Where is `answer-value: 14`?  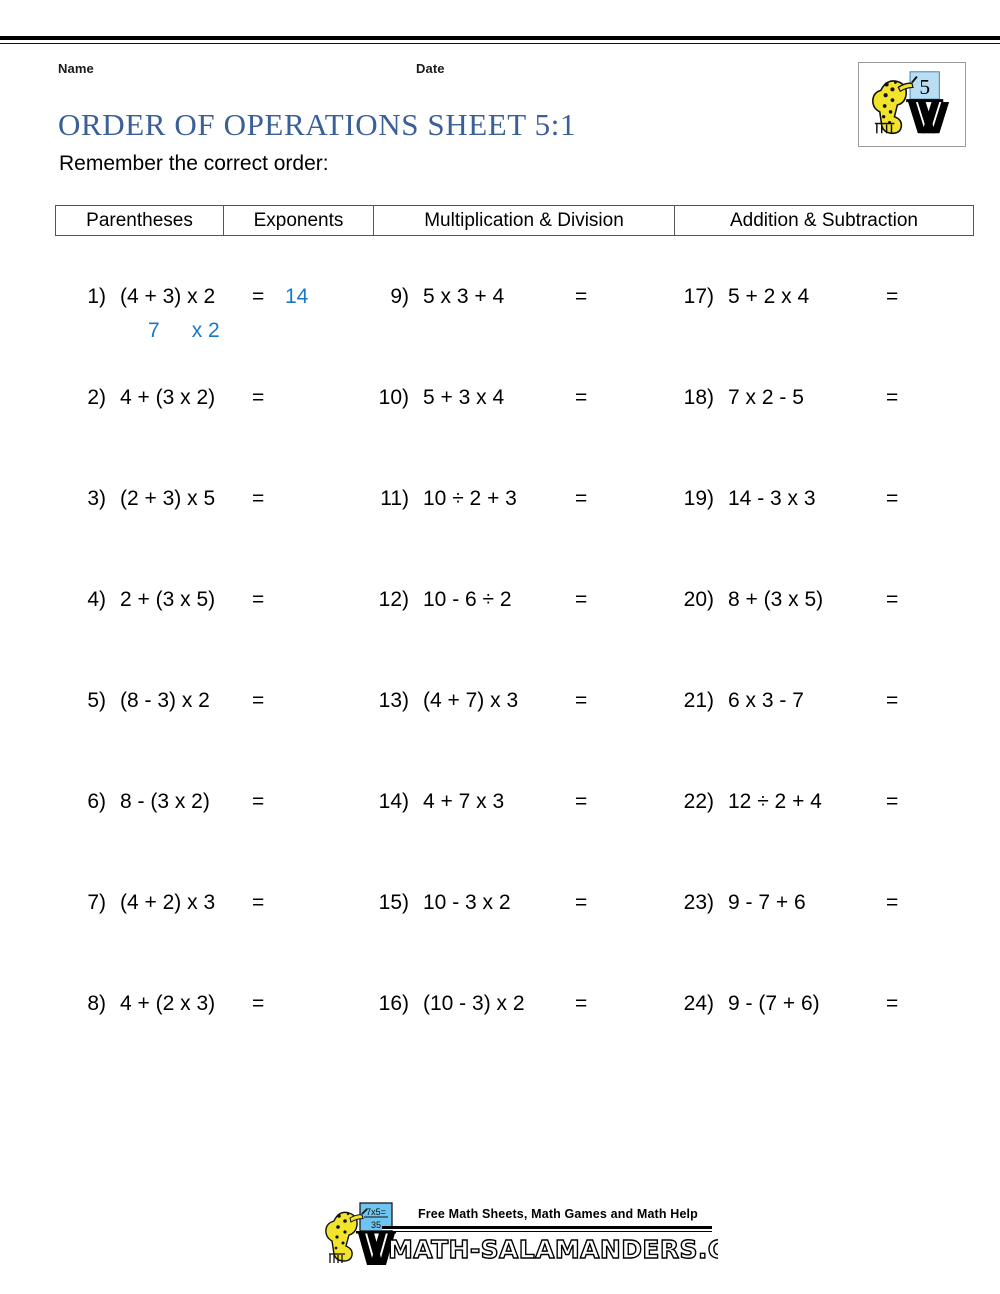 answer-value: 14 is located at coordinates (296, 297).